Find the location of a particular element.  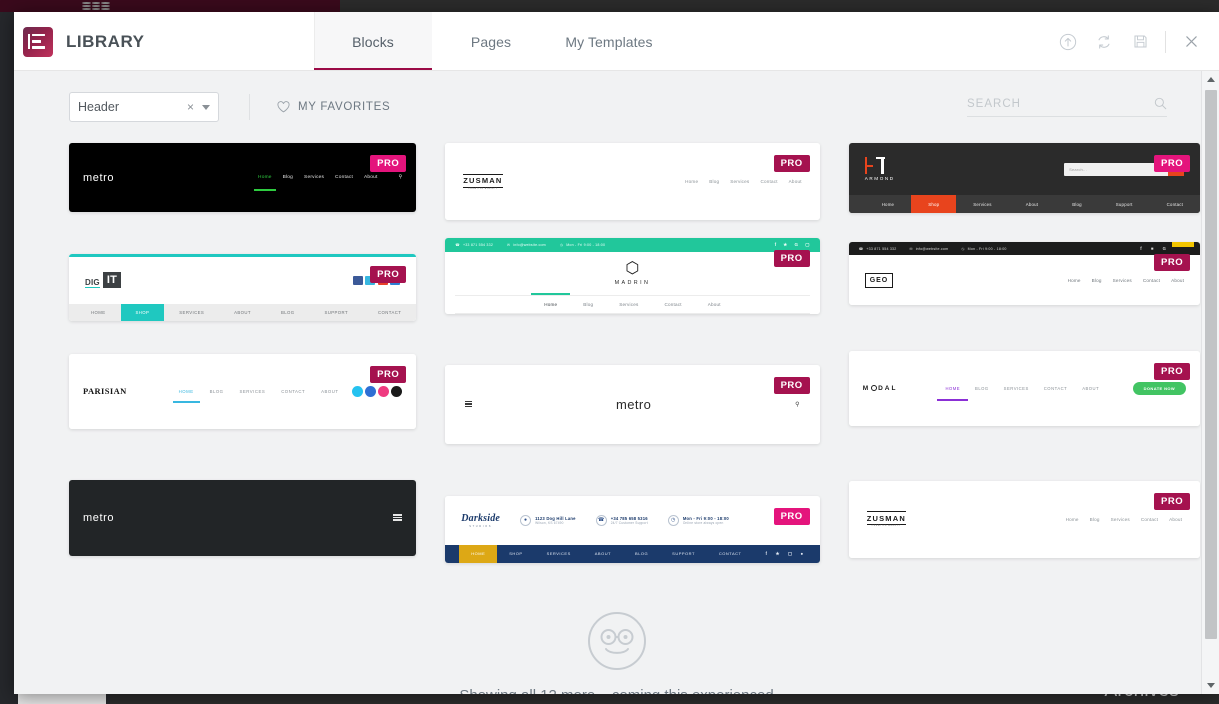

armond-logo-icon is located at coordinates (874, 165).